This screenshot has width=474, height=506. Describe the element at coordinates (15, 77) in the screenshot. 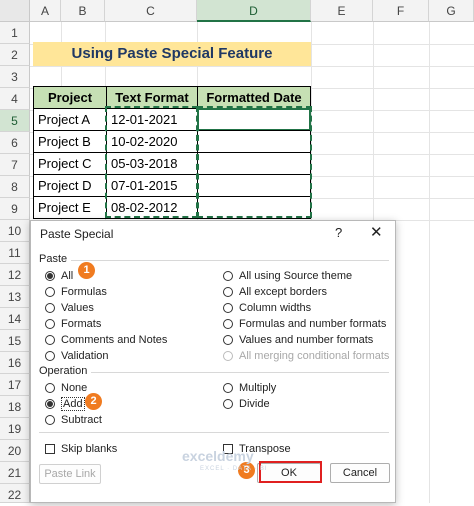

I see `row-header-3: 3` at that location.